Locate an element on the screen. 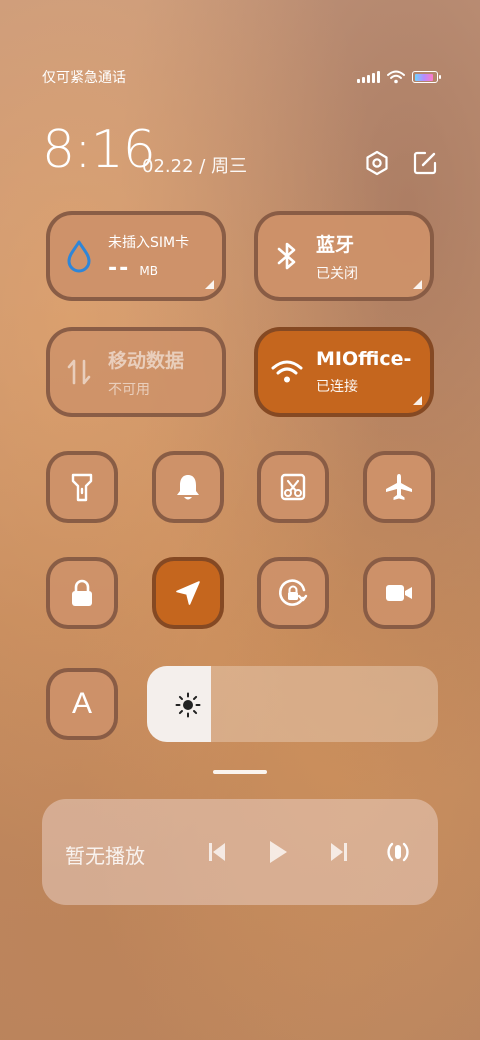 The width and height of the screenshot is (480, 1040). clock: 8:16 is located at coordinates (99, 150).